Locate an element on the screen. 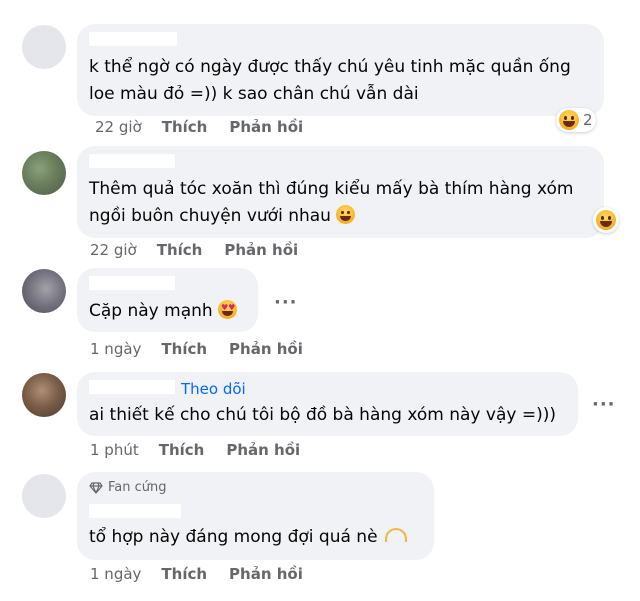 The image size is (640, 601). reaction-summary is located at coordinates (606, 220).